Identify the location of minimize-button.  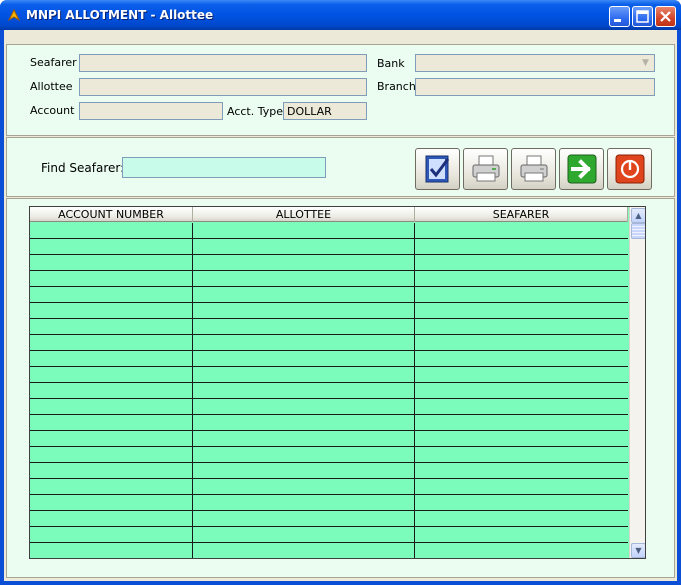
(619, 16).